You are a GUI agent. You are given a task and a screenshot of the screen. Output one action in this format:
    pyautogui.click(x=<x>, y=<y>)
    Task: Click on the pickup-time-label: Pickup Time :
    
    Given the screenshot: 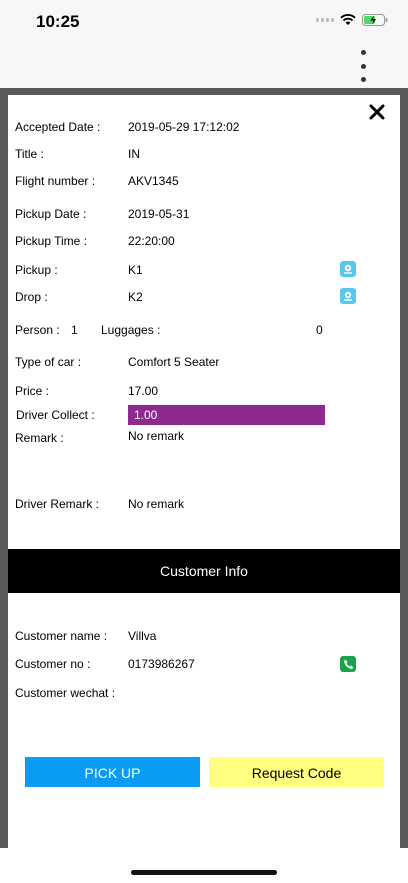 What is the action you would take?
    pyautogui.click(x=51, y=241)
    